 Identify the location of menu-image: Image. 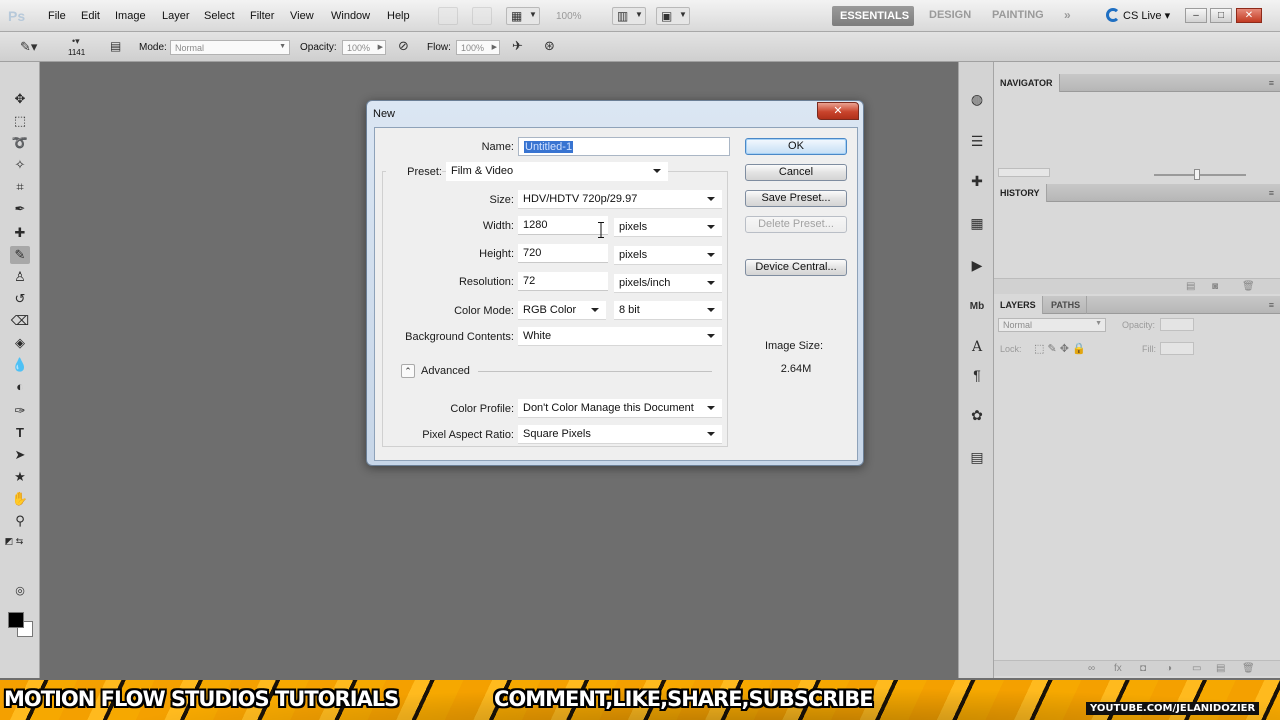
(130, 16).